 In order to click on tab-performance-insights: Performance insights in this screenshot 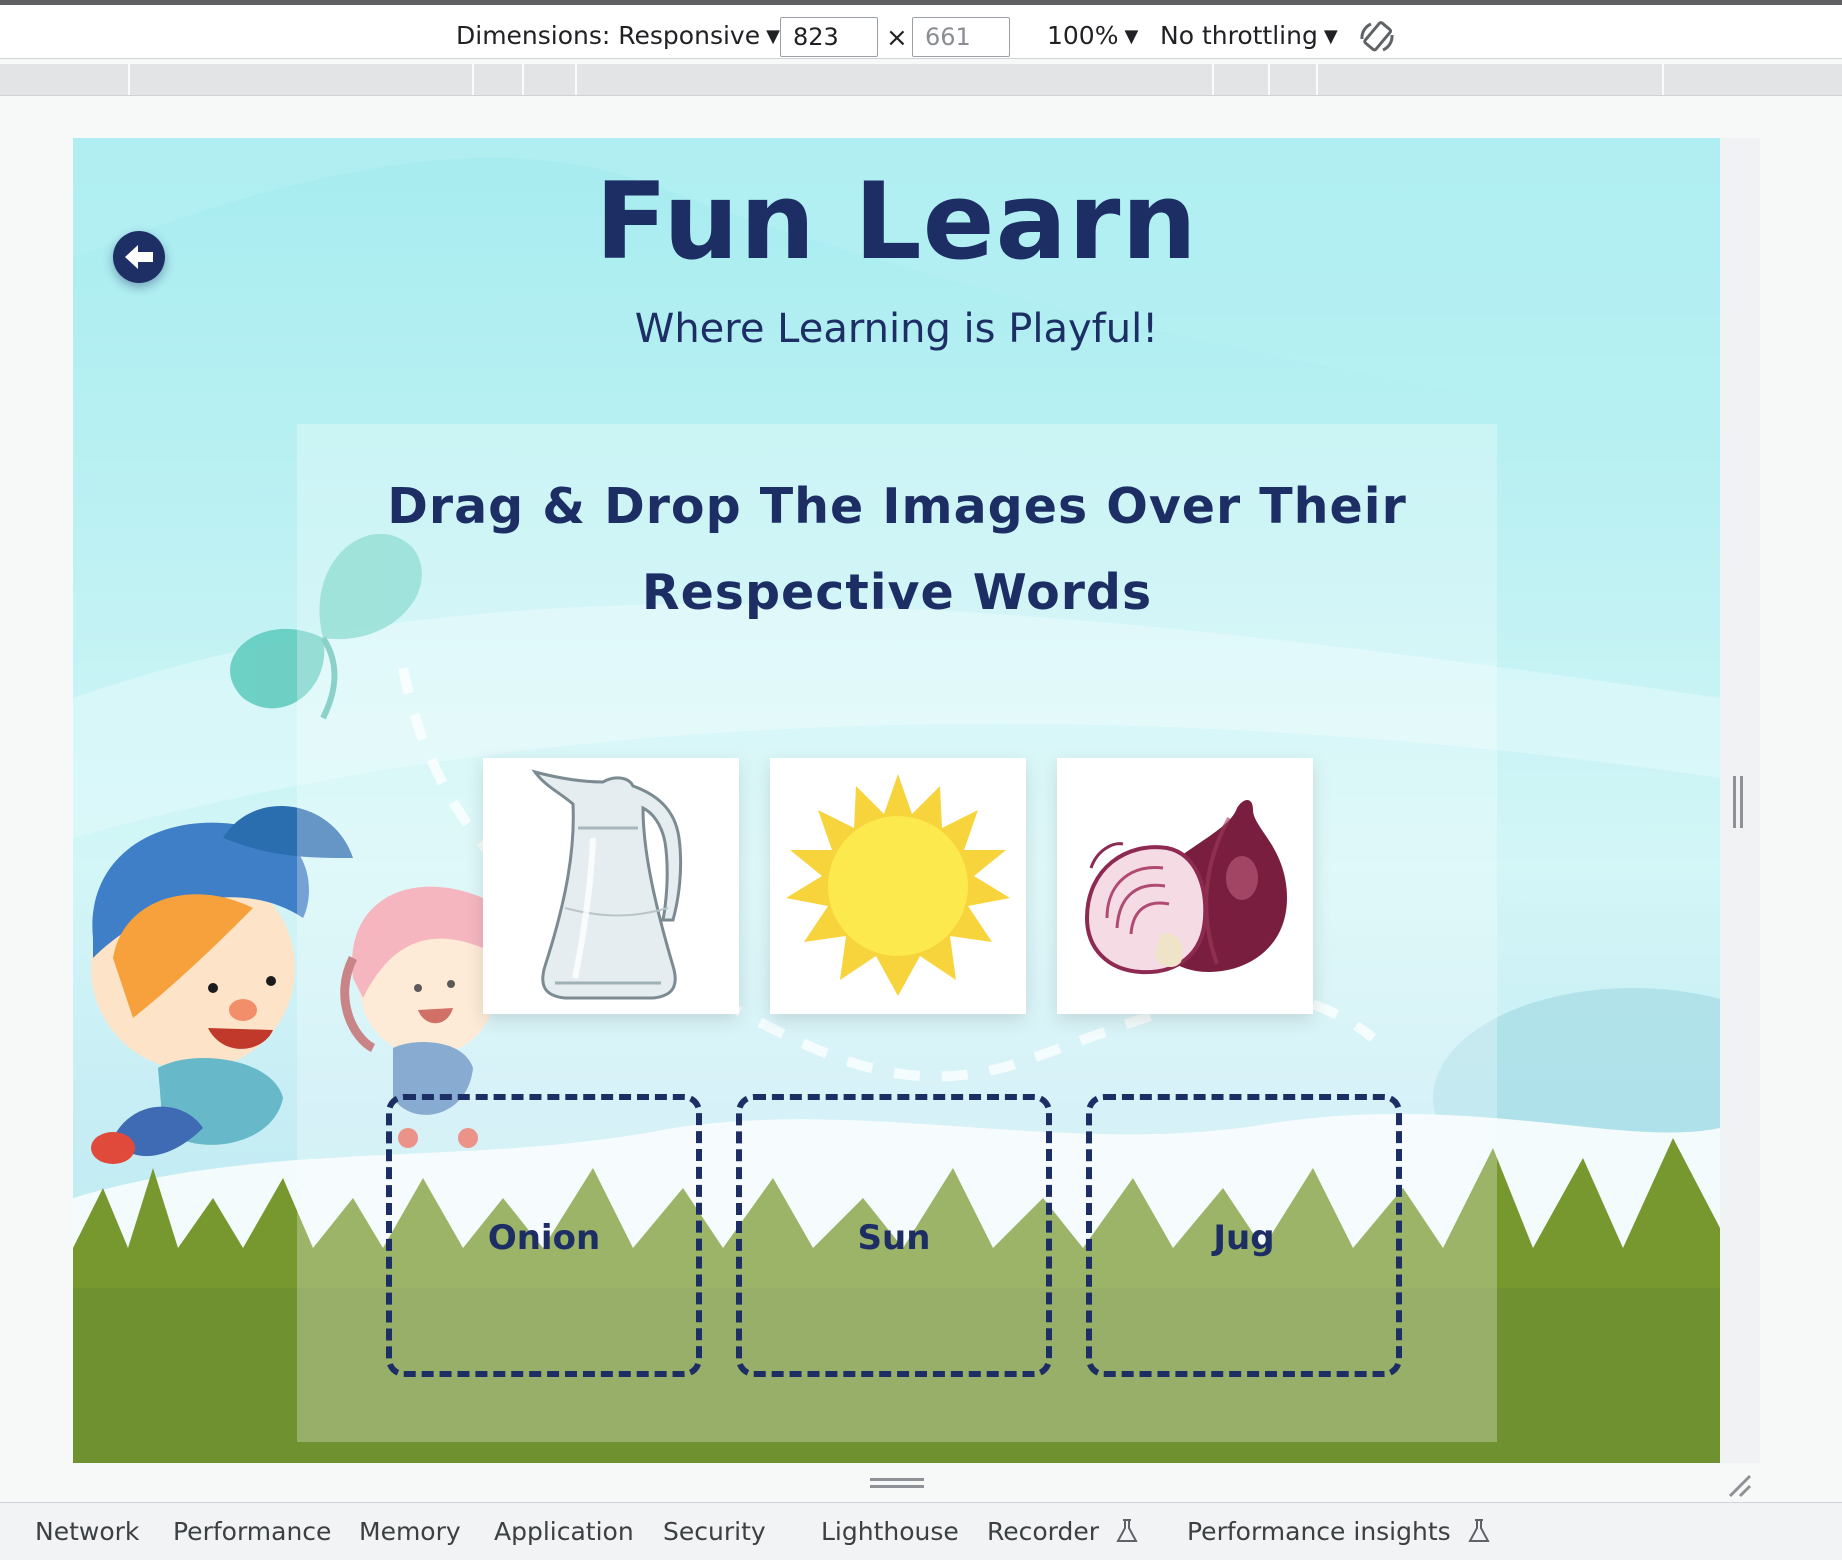, I will do `click(1339, 1531)`.